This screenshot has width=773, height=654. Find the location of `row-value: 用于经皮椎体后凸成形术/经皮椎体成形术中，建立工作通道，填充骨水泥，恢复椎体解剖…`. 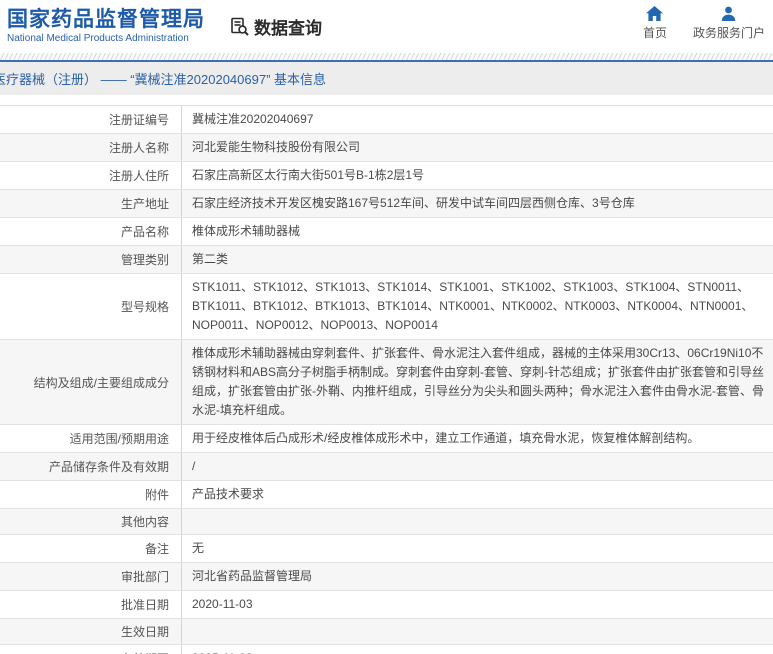

row-value: 用于经皮椎体后凸成形术/经皮椎体成形术中，建立工作通道，填充骨水泥，恢复椎体解剖… is located at coordinates (477, 438).